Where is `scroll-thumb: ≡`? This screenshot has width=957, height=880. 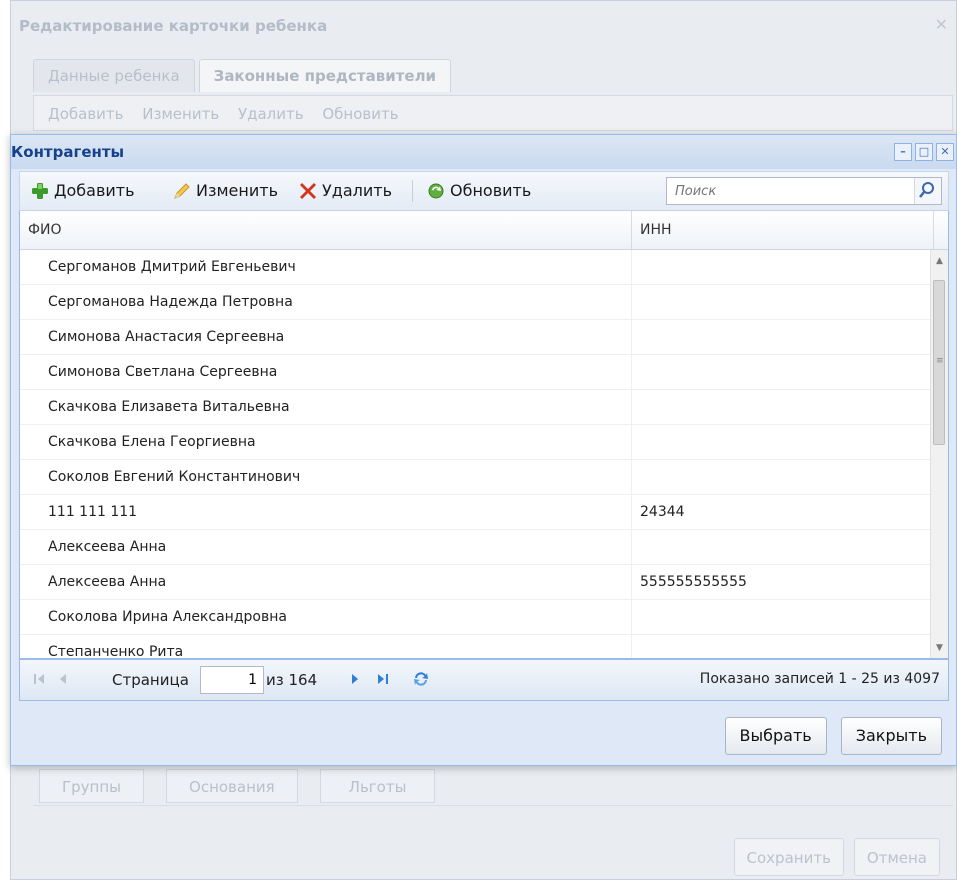
scroll-thumb: ≡ is located at coordinates (939, 362).